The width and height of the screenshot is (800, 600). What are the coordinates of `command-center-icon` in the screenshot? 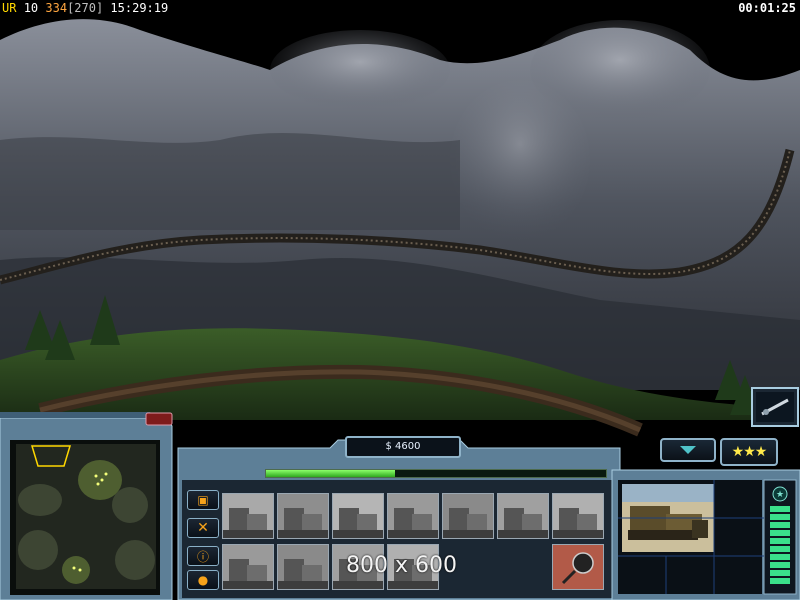 It's located at (248, 516).